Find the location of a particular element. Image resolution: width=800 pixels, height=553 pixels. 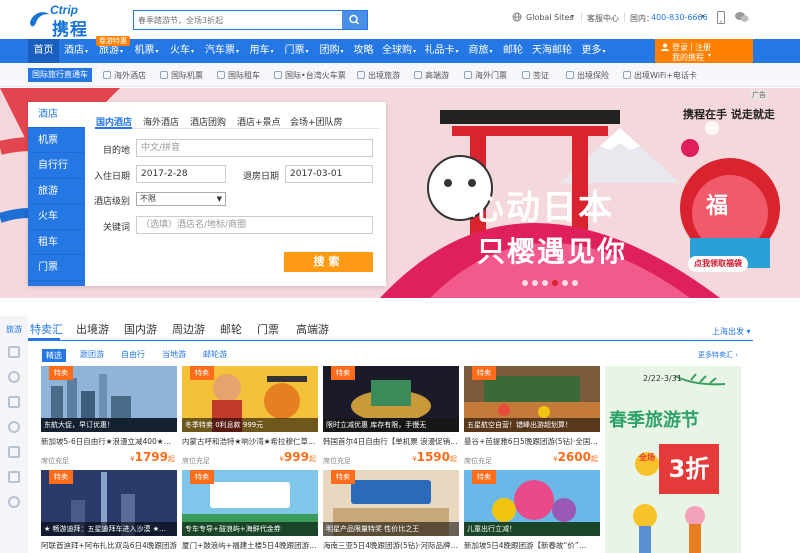

subnav-outbound-tour: 出境旅游 is located at coordinates (378, 75).